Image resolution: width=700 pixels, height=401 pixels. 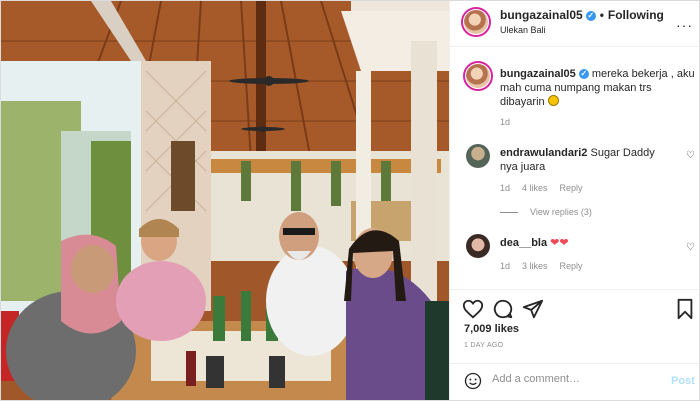 What do you see at coordinates (535, 266) in the screenshot?
I see `comment-likes: 3 likes` at bounding box center [535, 266].